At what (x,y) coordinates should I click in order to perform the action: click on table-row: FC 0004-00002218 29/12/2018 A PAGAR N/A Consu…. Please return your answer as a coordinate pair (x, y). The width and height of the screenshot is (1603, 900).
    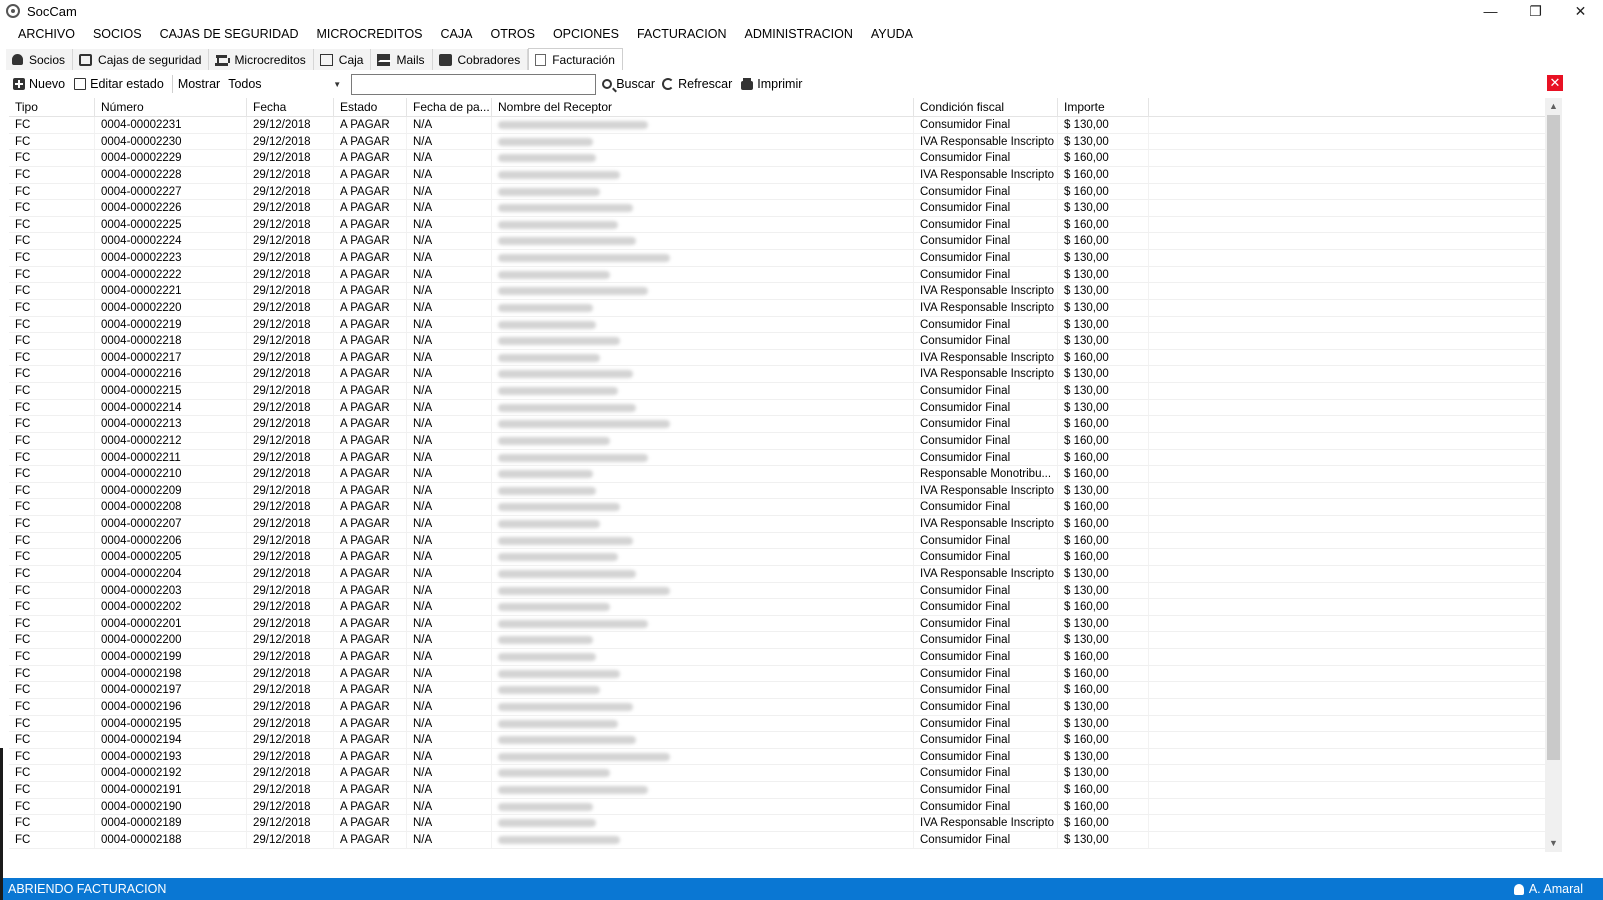
    Looking at the image, I should click on (782, 341).